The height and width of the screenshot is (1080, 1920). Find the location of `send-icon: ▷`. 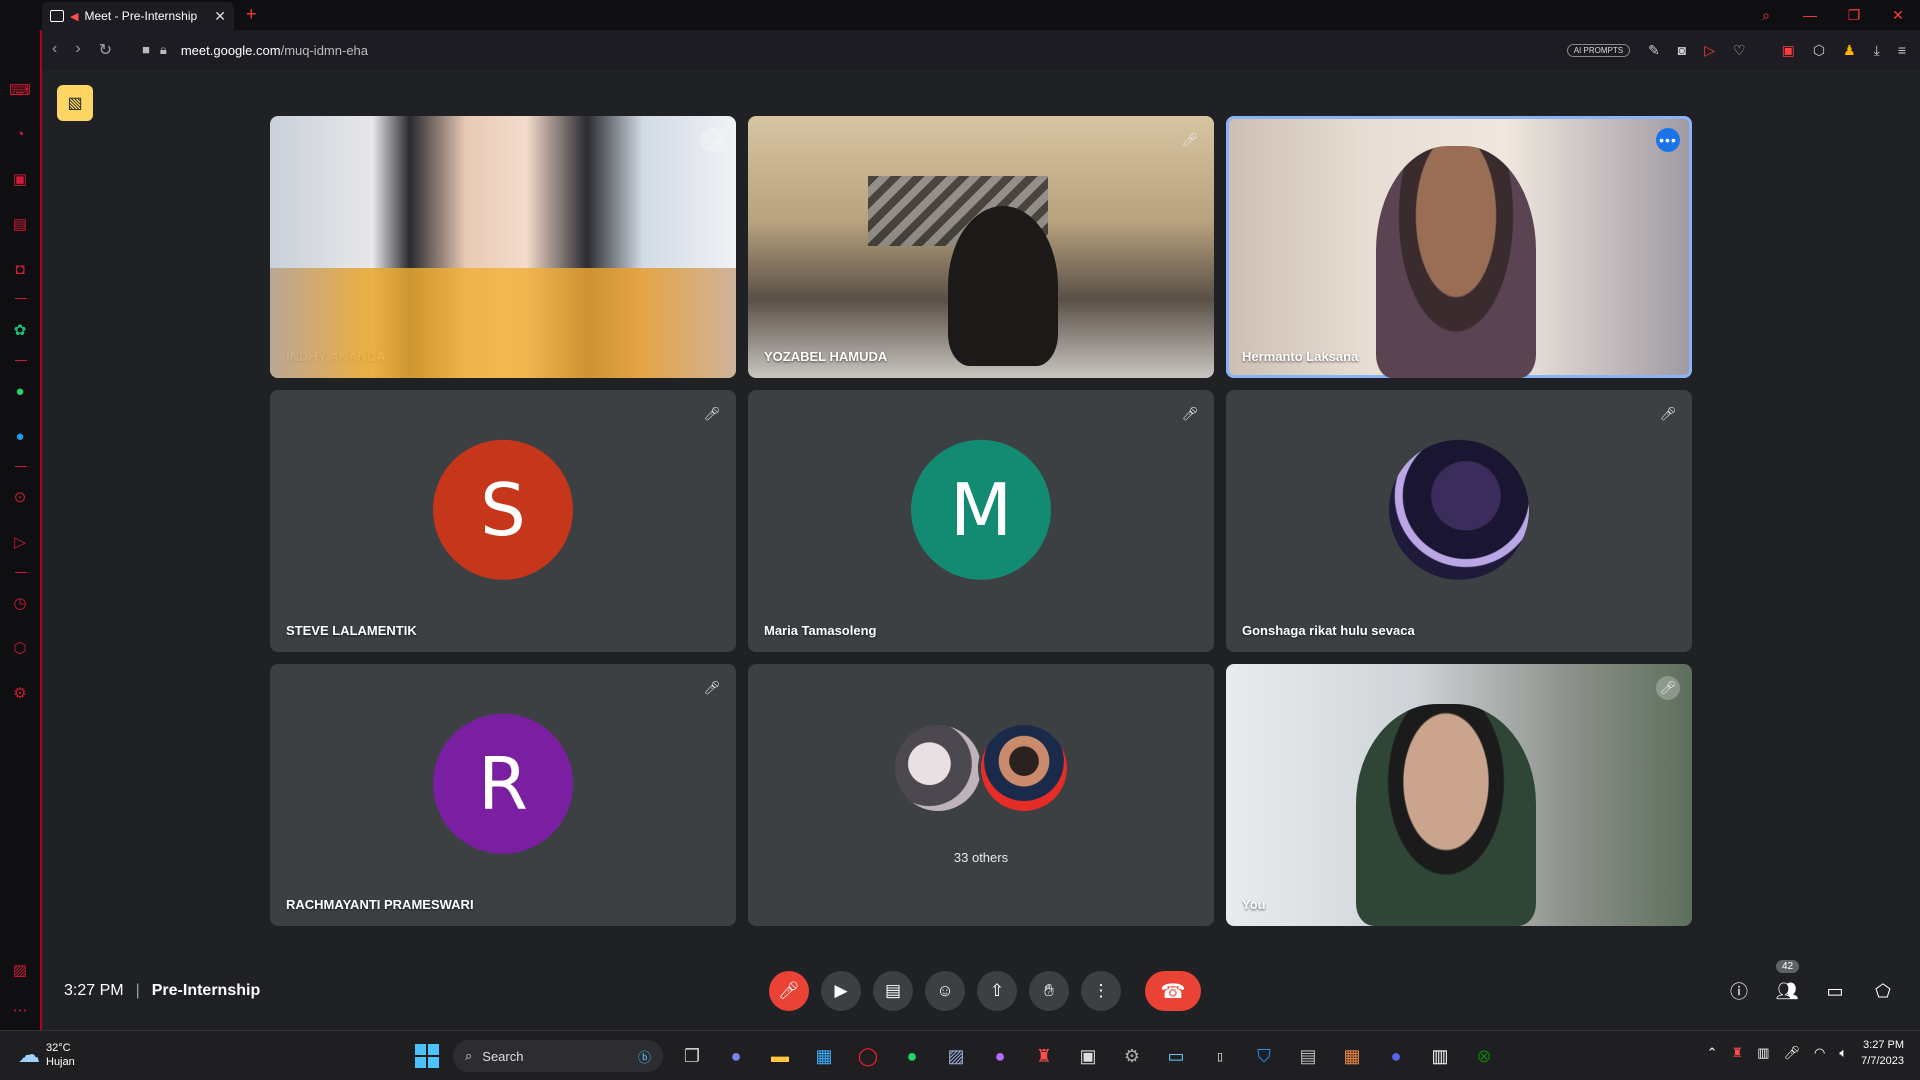

send-icon: ▷ is located at coordinates (20, 542).